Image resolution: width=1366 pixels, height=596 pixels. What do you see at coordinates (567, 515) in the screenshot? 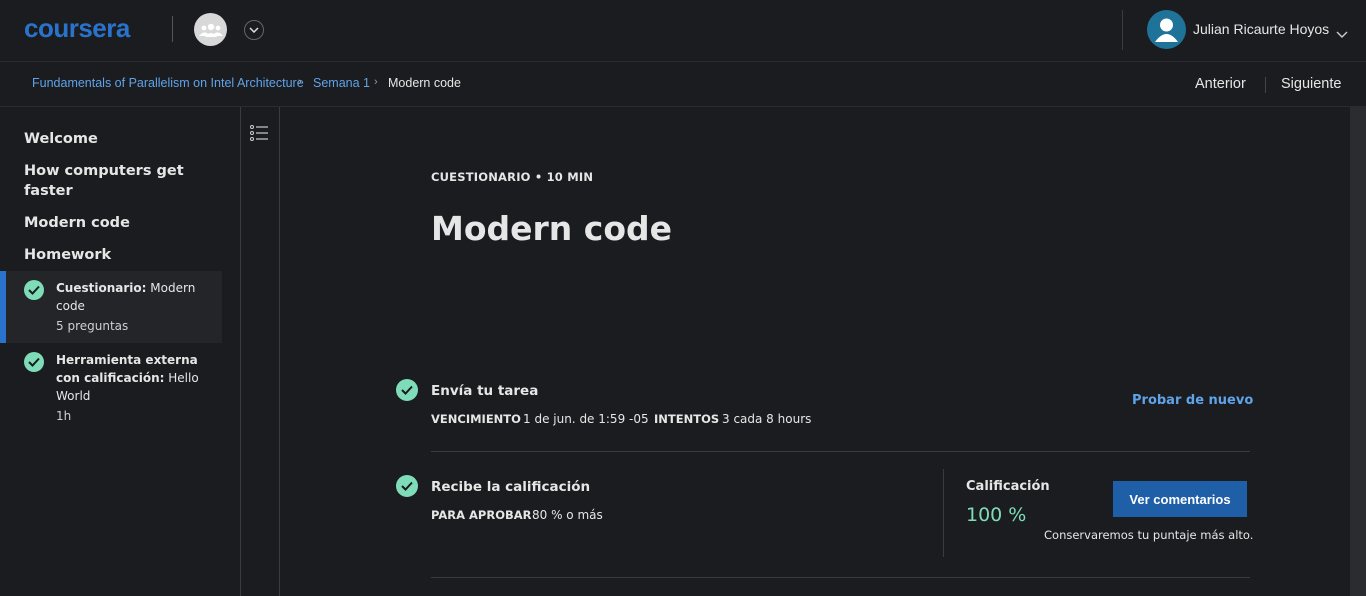
I see `pass-value: 80 % o más` at bounding box center [567, 515].